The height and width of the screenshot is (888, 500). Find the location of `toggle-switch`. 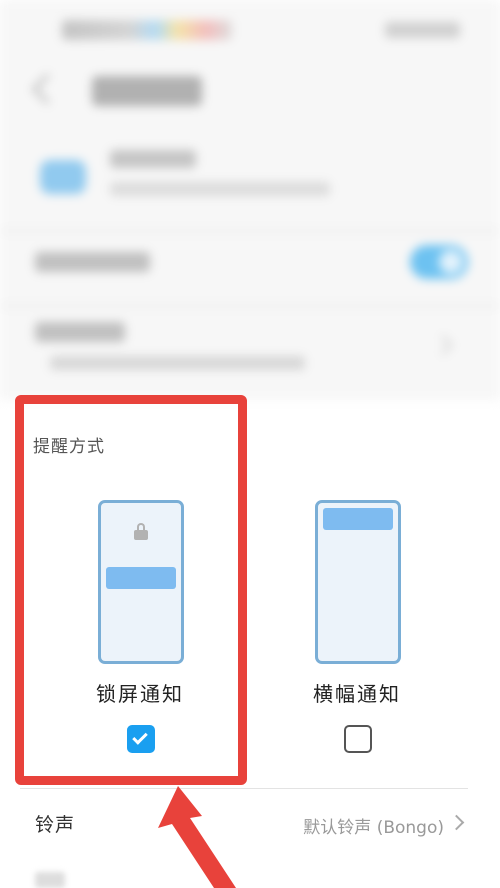

toggle-switch is located at coordinates (439, 262).